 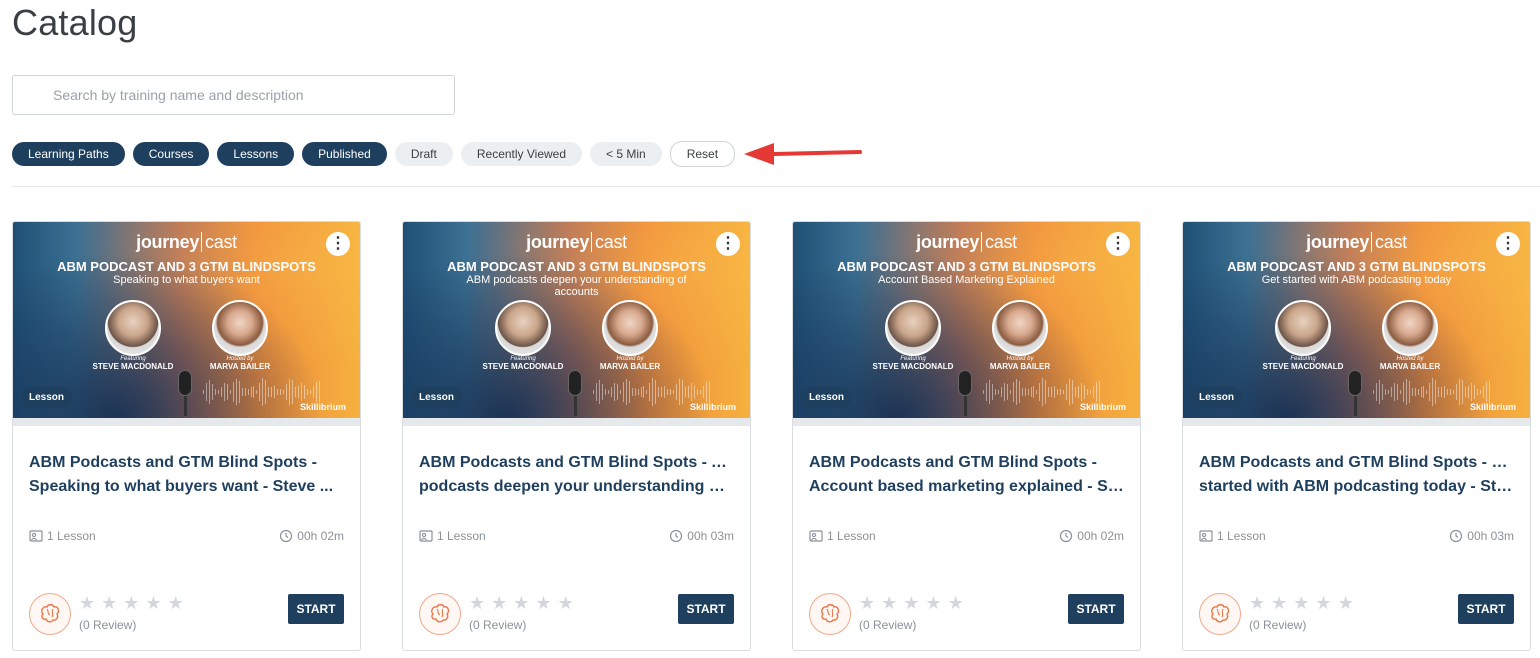 I want to click on filter-chip-lessons: Lessons, so click(x=256, y=154).